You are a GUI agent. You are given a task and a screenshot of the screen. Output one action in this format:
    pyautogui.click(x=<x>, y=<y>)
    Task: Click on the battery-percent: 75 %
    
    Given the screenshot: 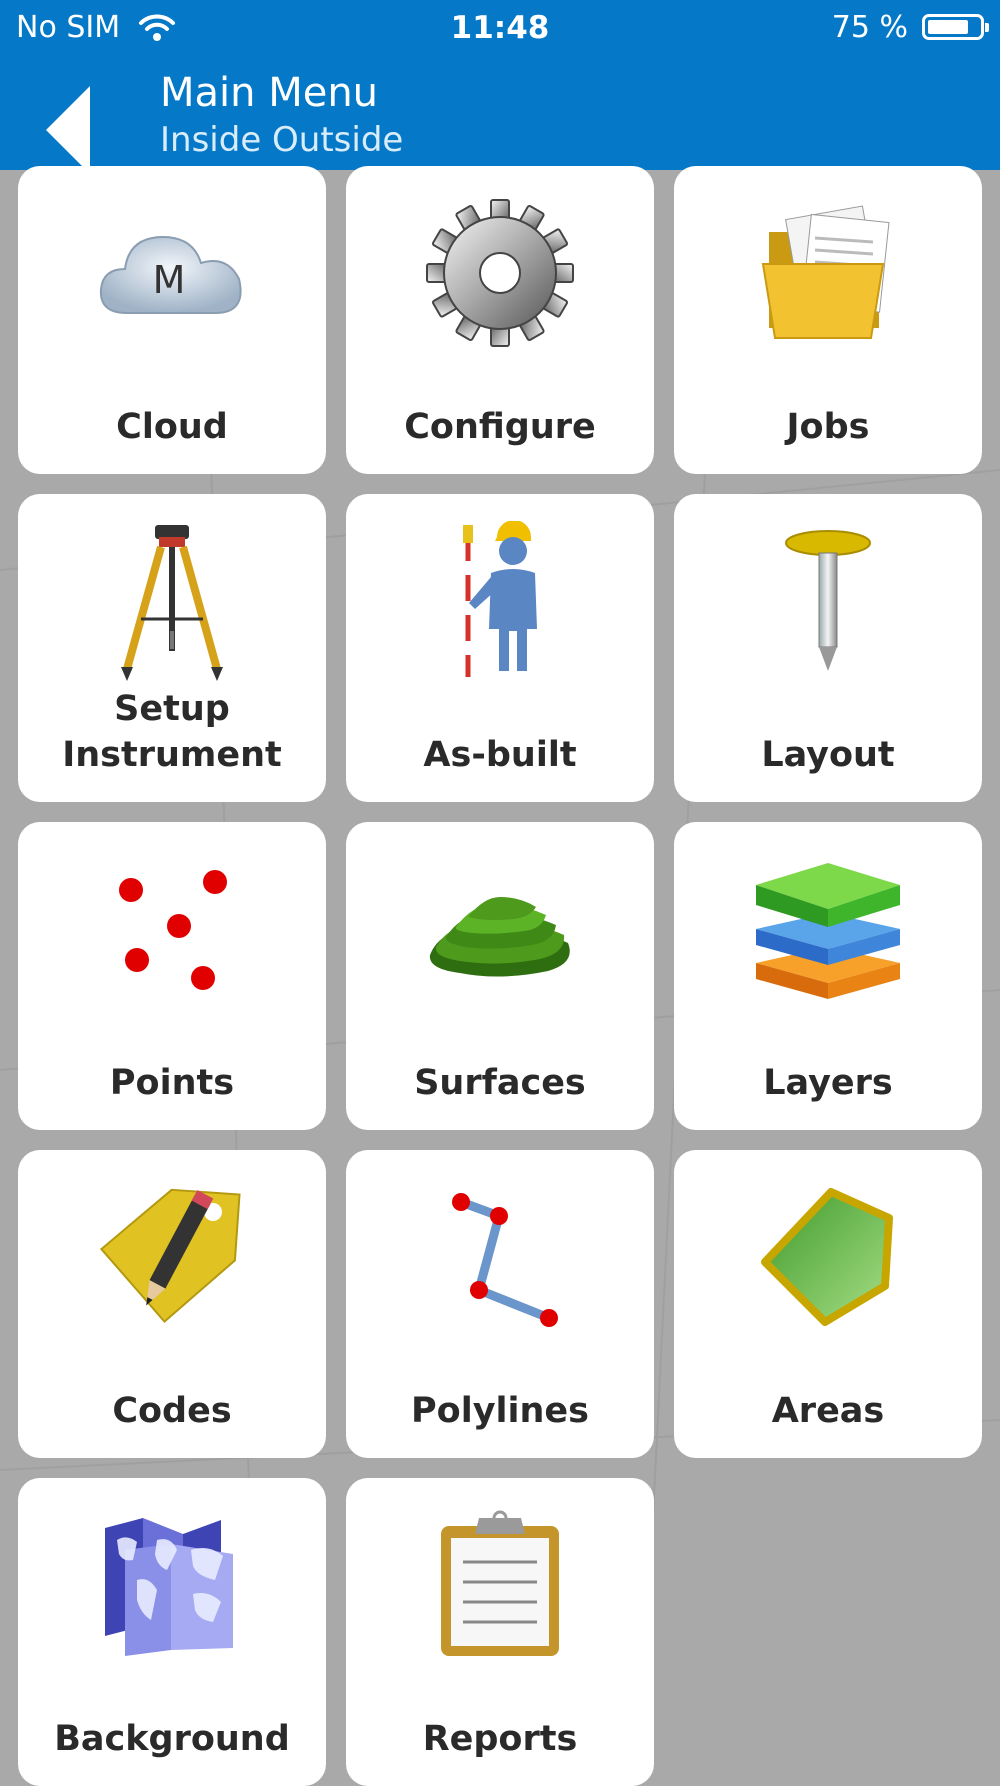 What is the action you would take?
    pyautogui.click(x=869, y=27)
    